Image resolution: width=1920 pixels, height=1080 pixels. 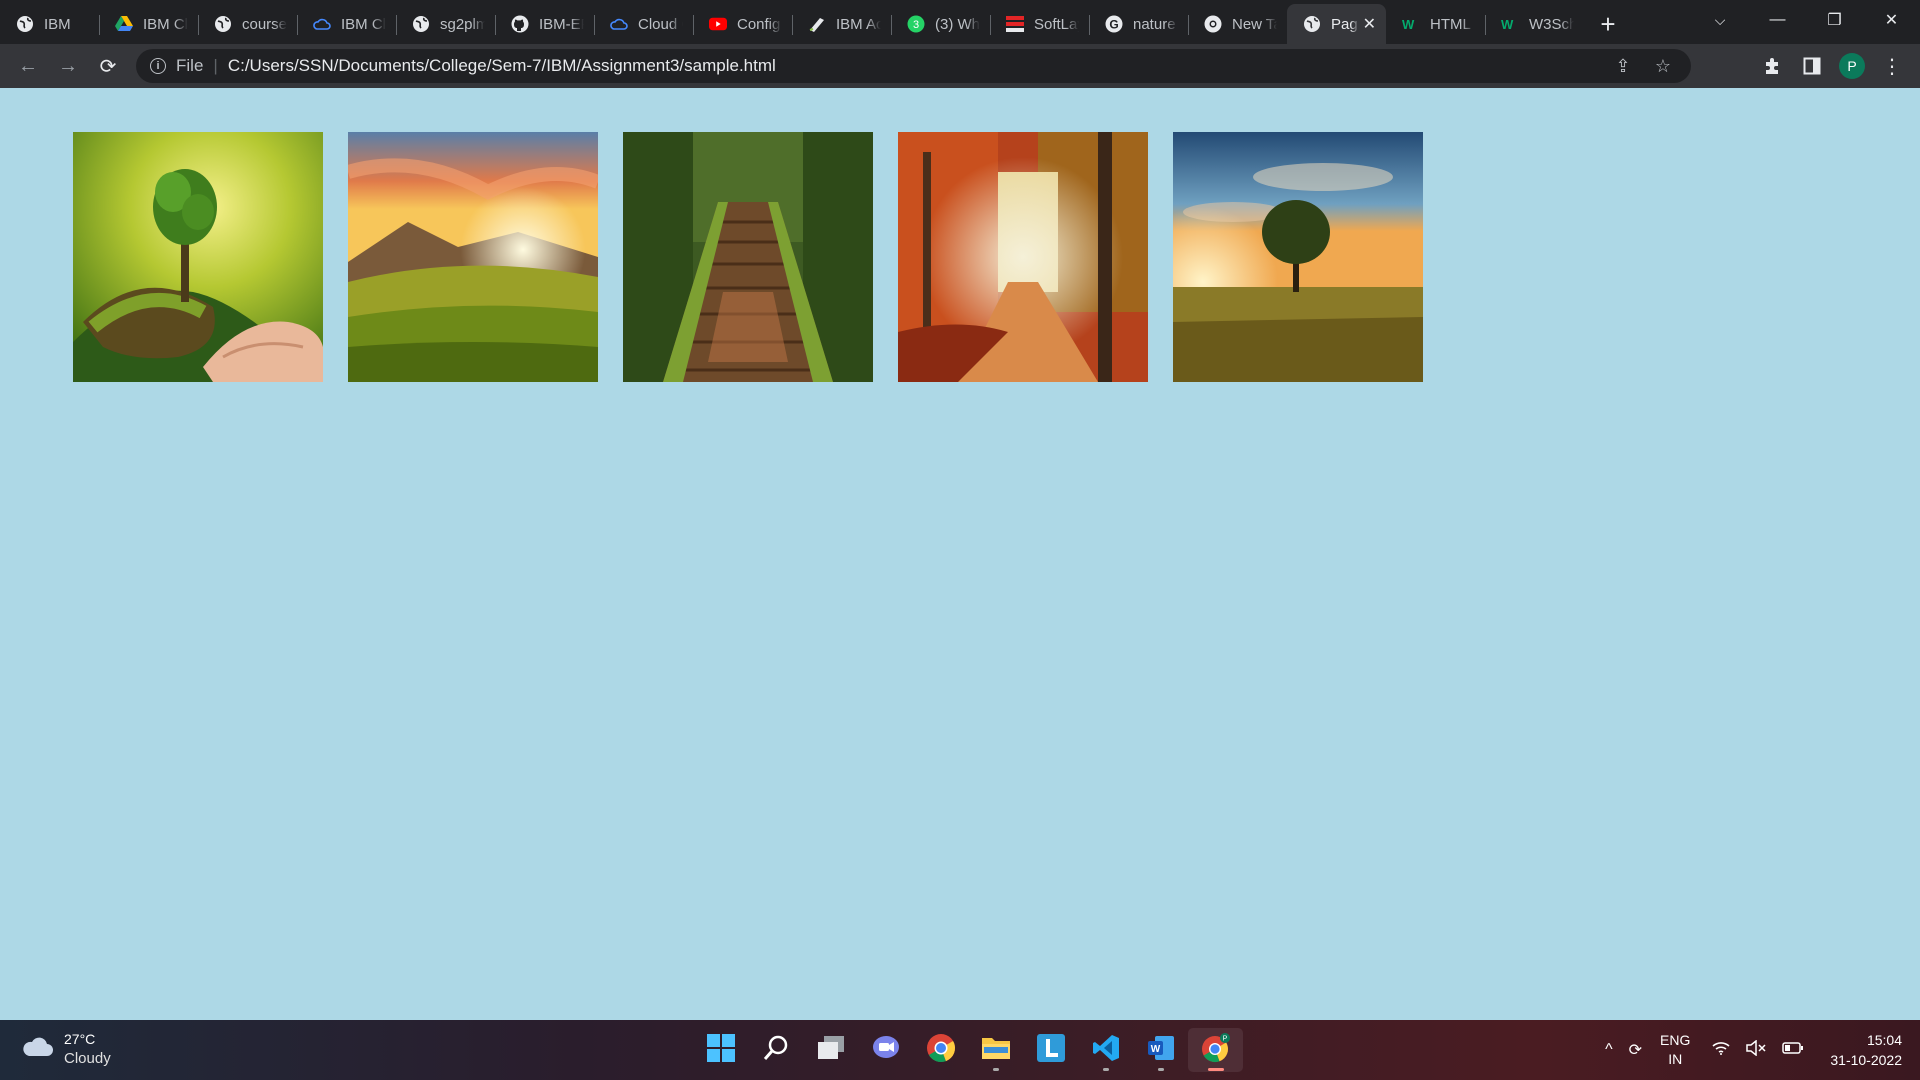 I want to click on battery-icon, so click(x=1793, y=1050).